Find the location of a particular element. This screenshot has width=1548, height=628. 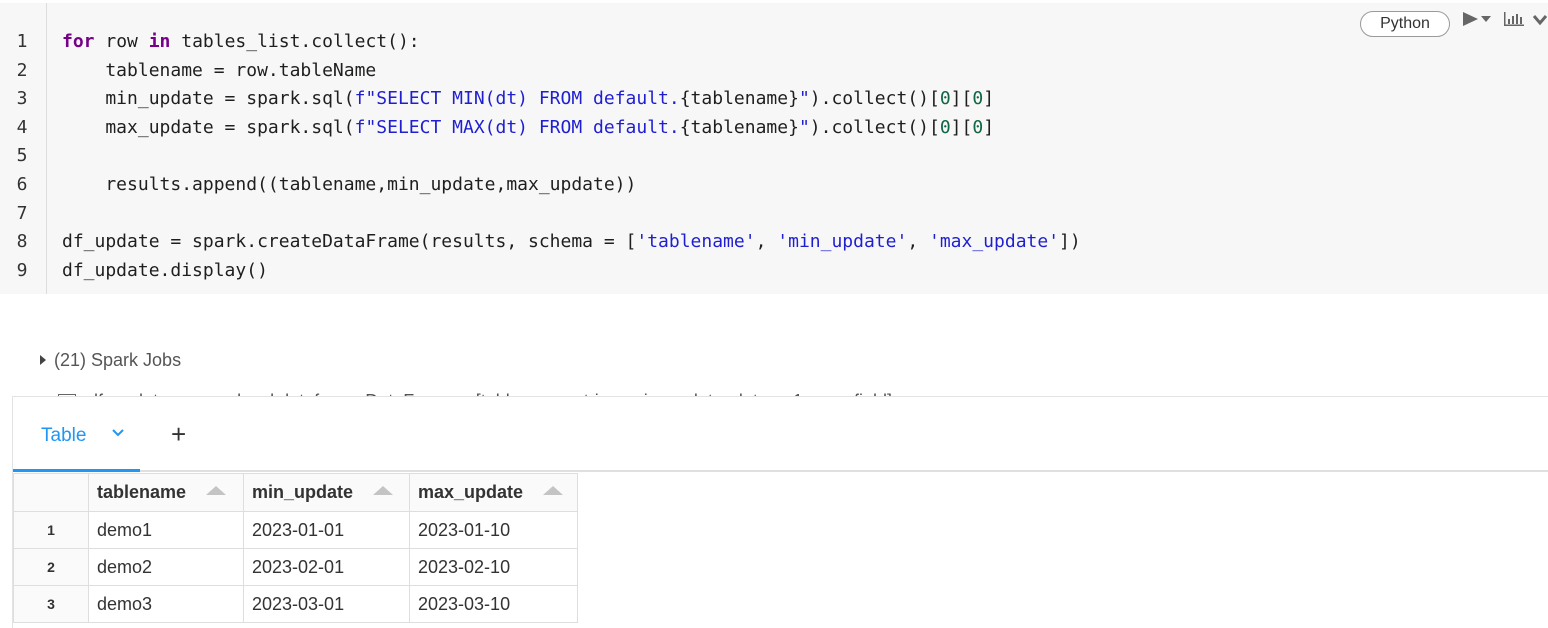

expand-triangle-icon is located at coordinates (43, 360).